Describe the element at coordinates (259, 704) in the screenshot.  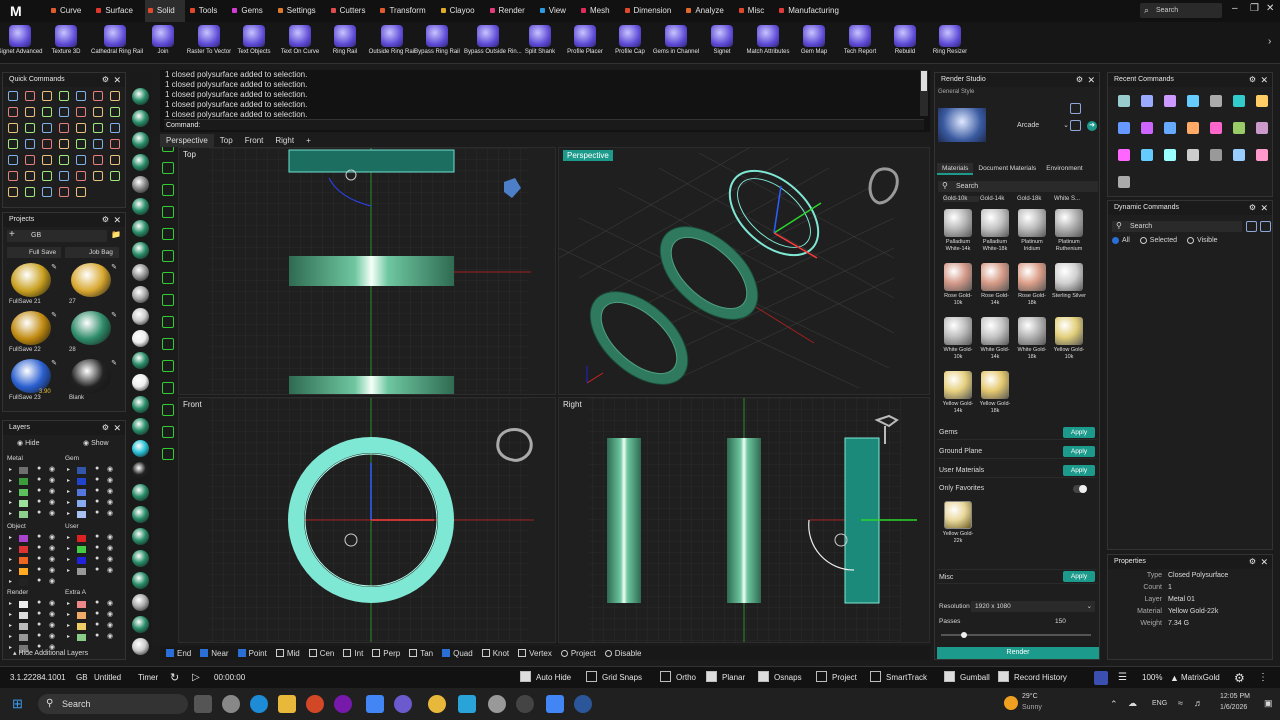
I see `edge-icon` at that location.